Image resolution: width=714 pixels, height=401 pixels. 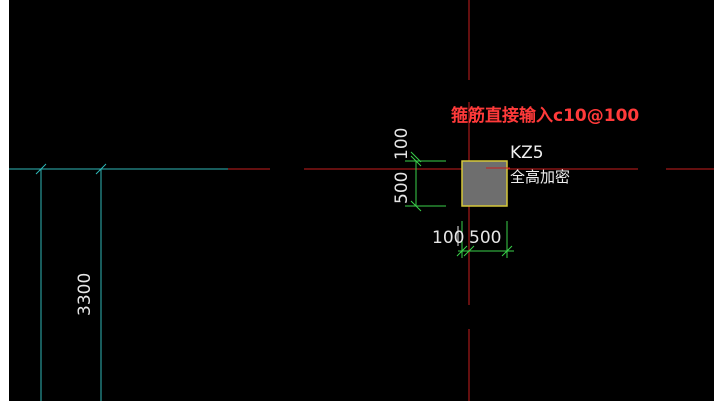 What do you see at coordinates (652, 169) in the screenshot?
I see `axis-gap-right` at bounding box center [652, 169].